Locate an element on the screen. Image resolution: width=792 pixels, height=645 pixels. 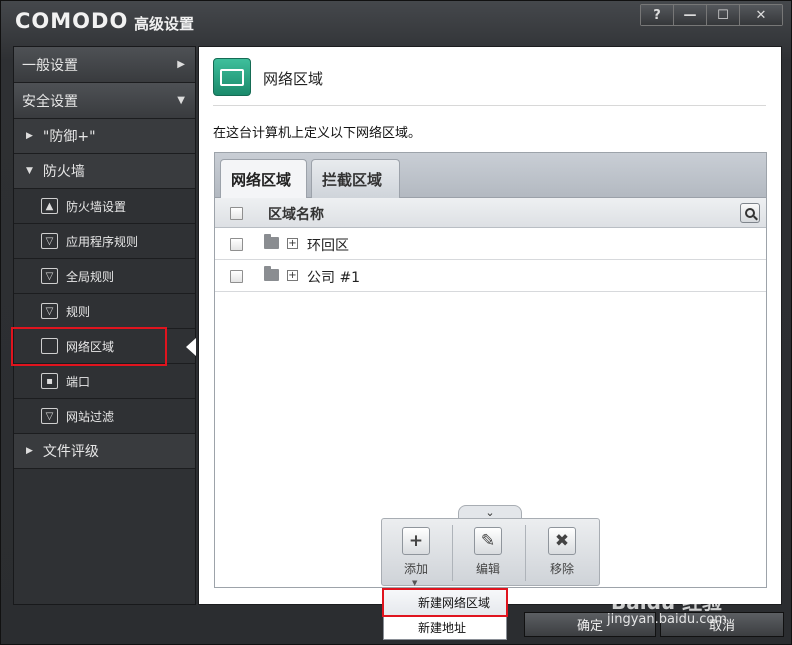
watermark-url: jingyan.baidu.com is located at coordinates (667, 619).